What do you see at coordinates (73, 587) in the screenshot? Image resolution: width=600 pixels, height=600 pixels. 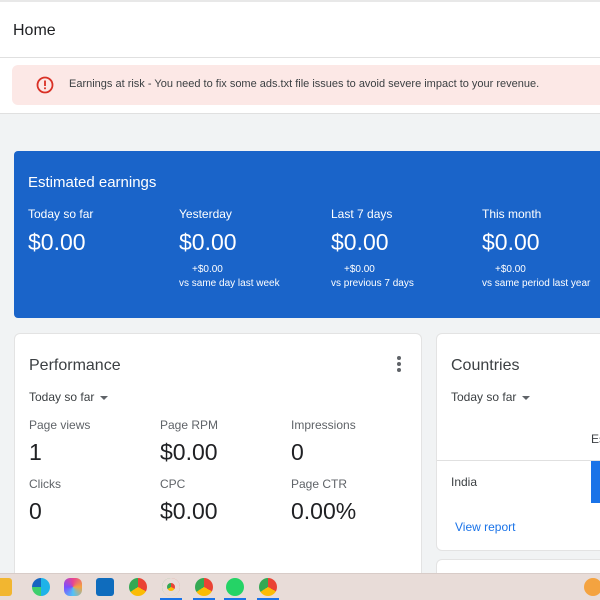 I see `copilot-icon` at bounding box center [73, 587].